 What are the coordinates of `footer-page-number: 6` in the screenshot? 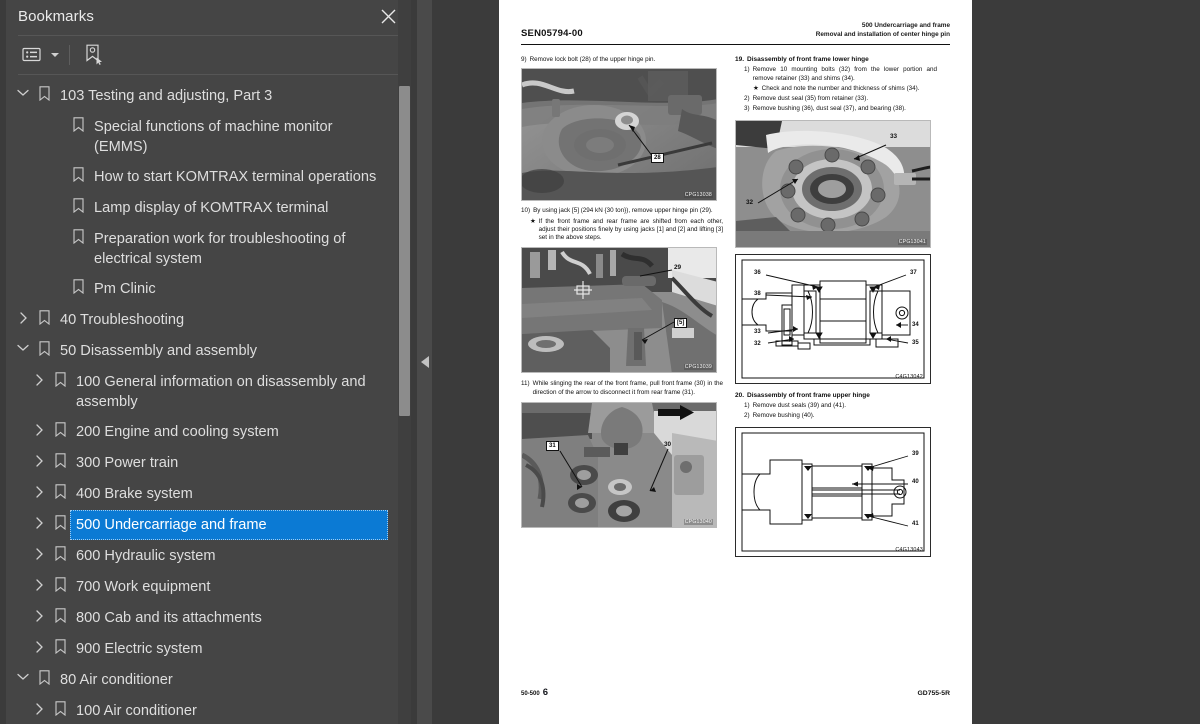 It's located at (545, 692).